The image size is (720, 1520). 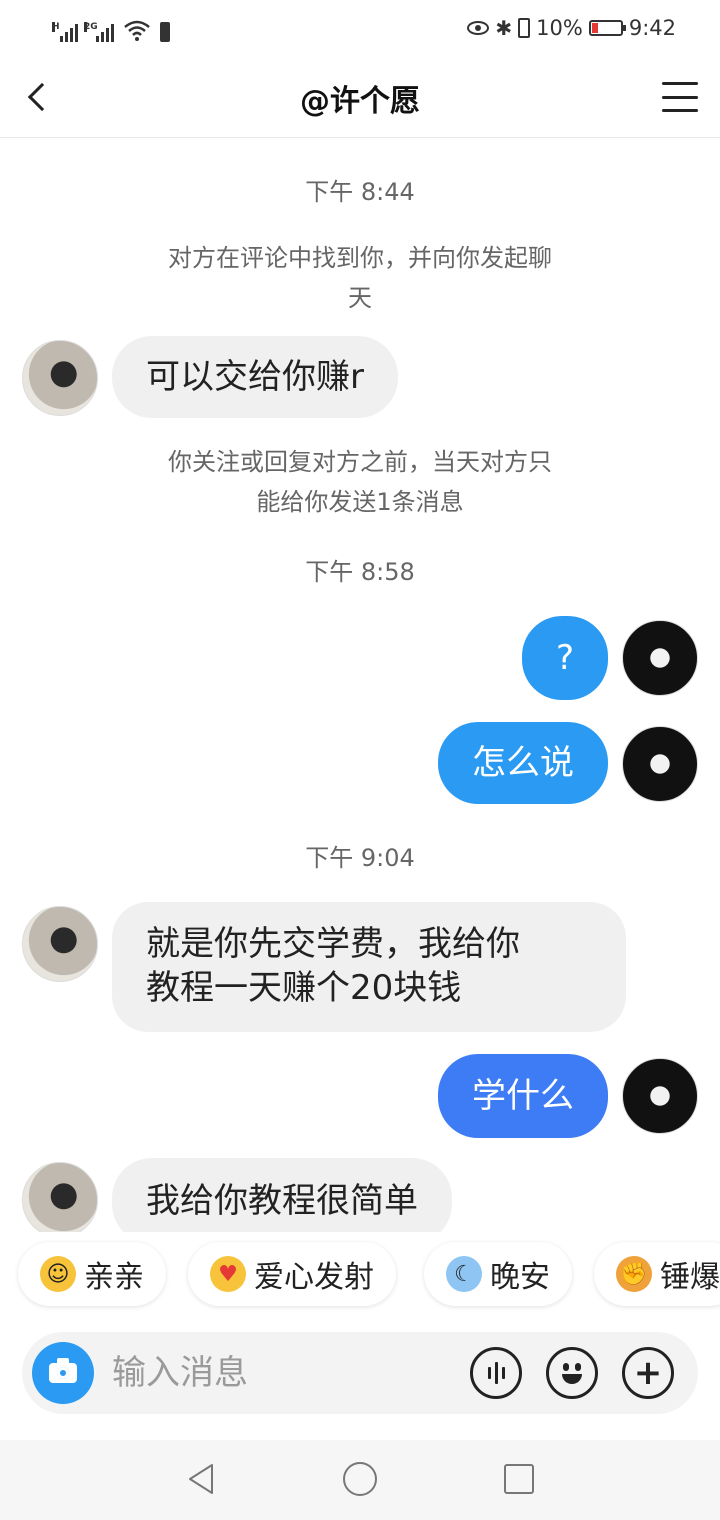 I want to click on hug-emoji-icon: ☺, so click(x=58, y=1274).